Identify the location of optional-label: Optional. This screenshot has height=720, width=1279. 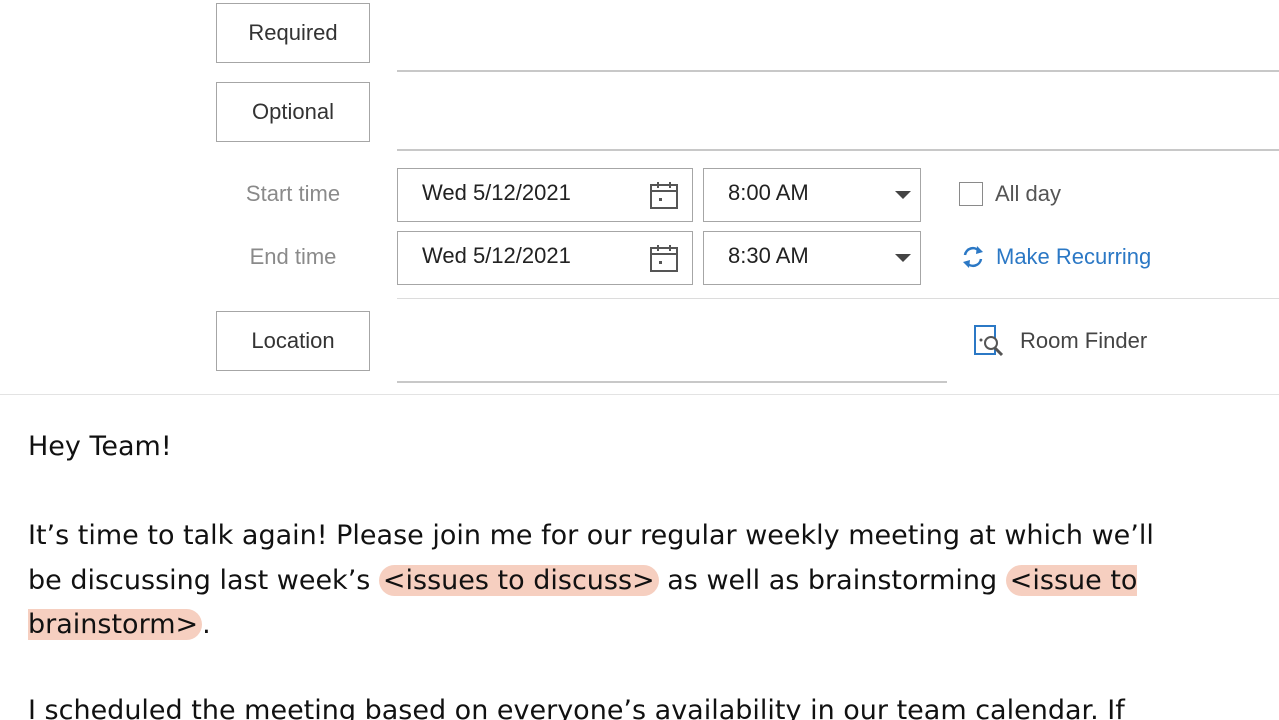
(293, 111).